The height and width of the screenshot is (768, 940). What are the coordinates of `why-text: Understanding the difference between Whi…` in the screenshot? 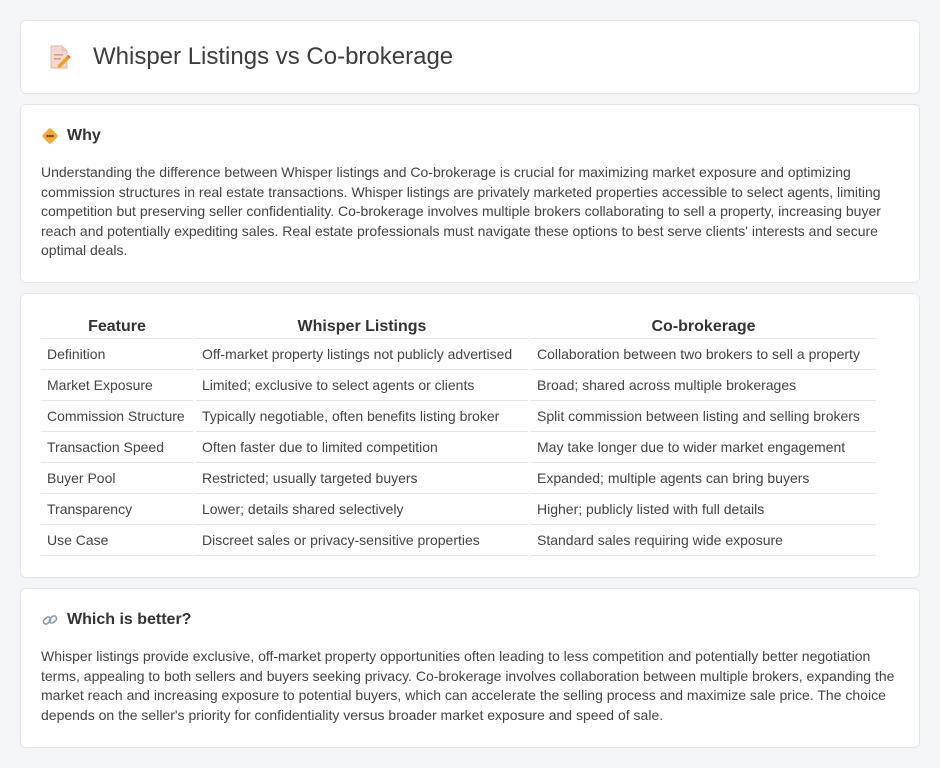 It's located at (461, 211).